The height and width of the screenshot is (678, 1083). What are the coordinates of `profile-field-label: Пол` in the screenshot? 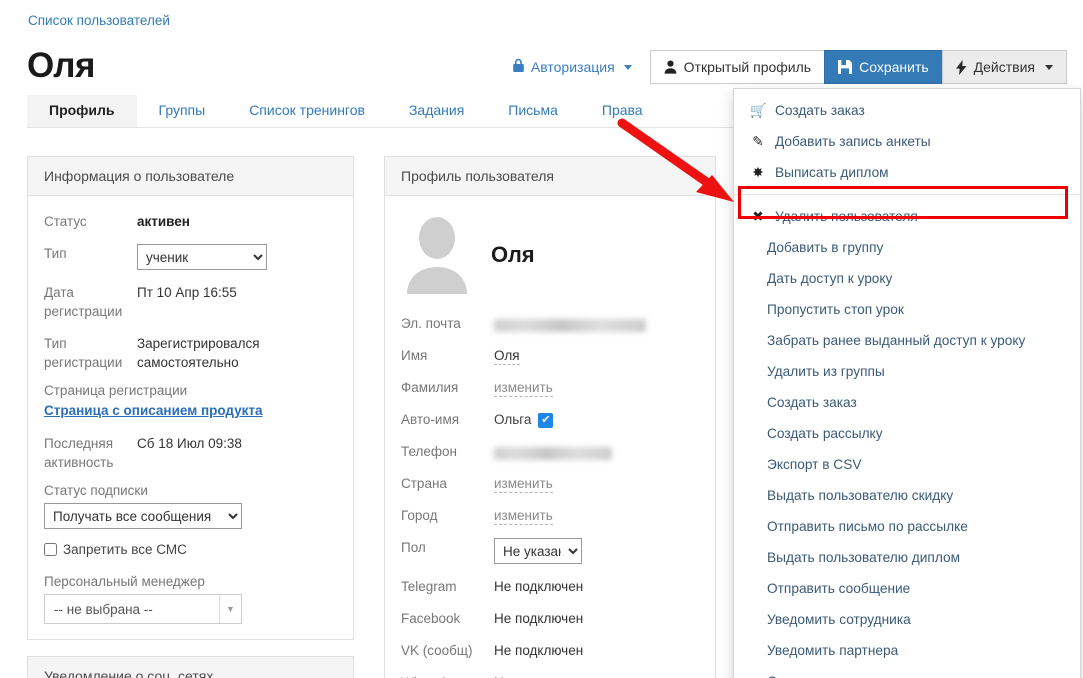 It's located at (413, 547).